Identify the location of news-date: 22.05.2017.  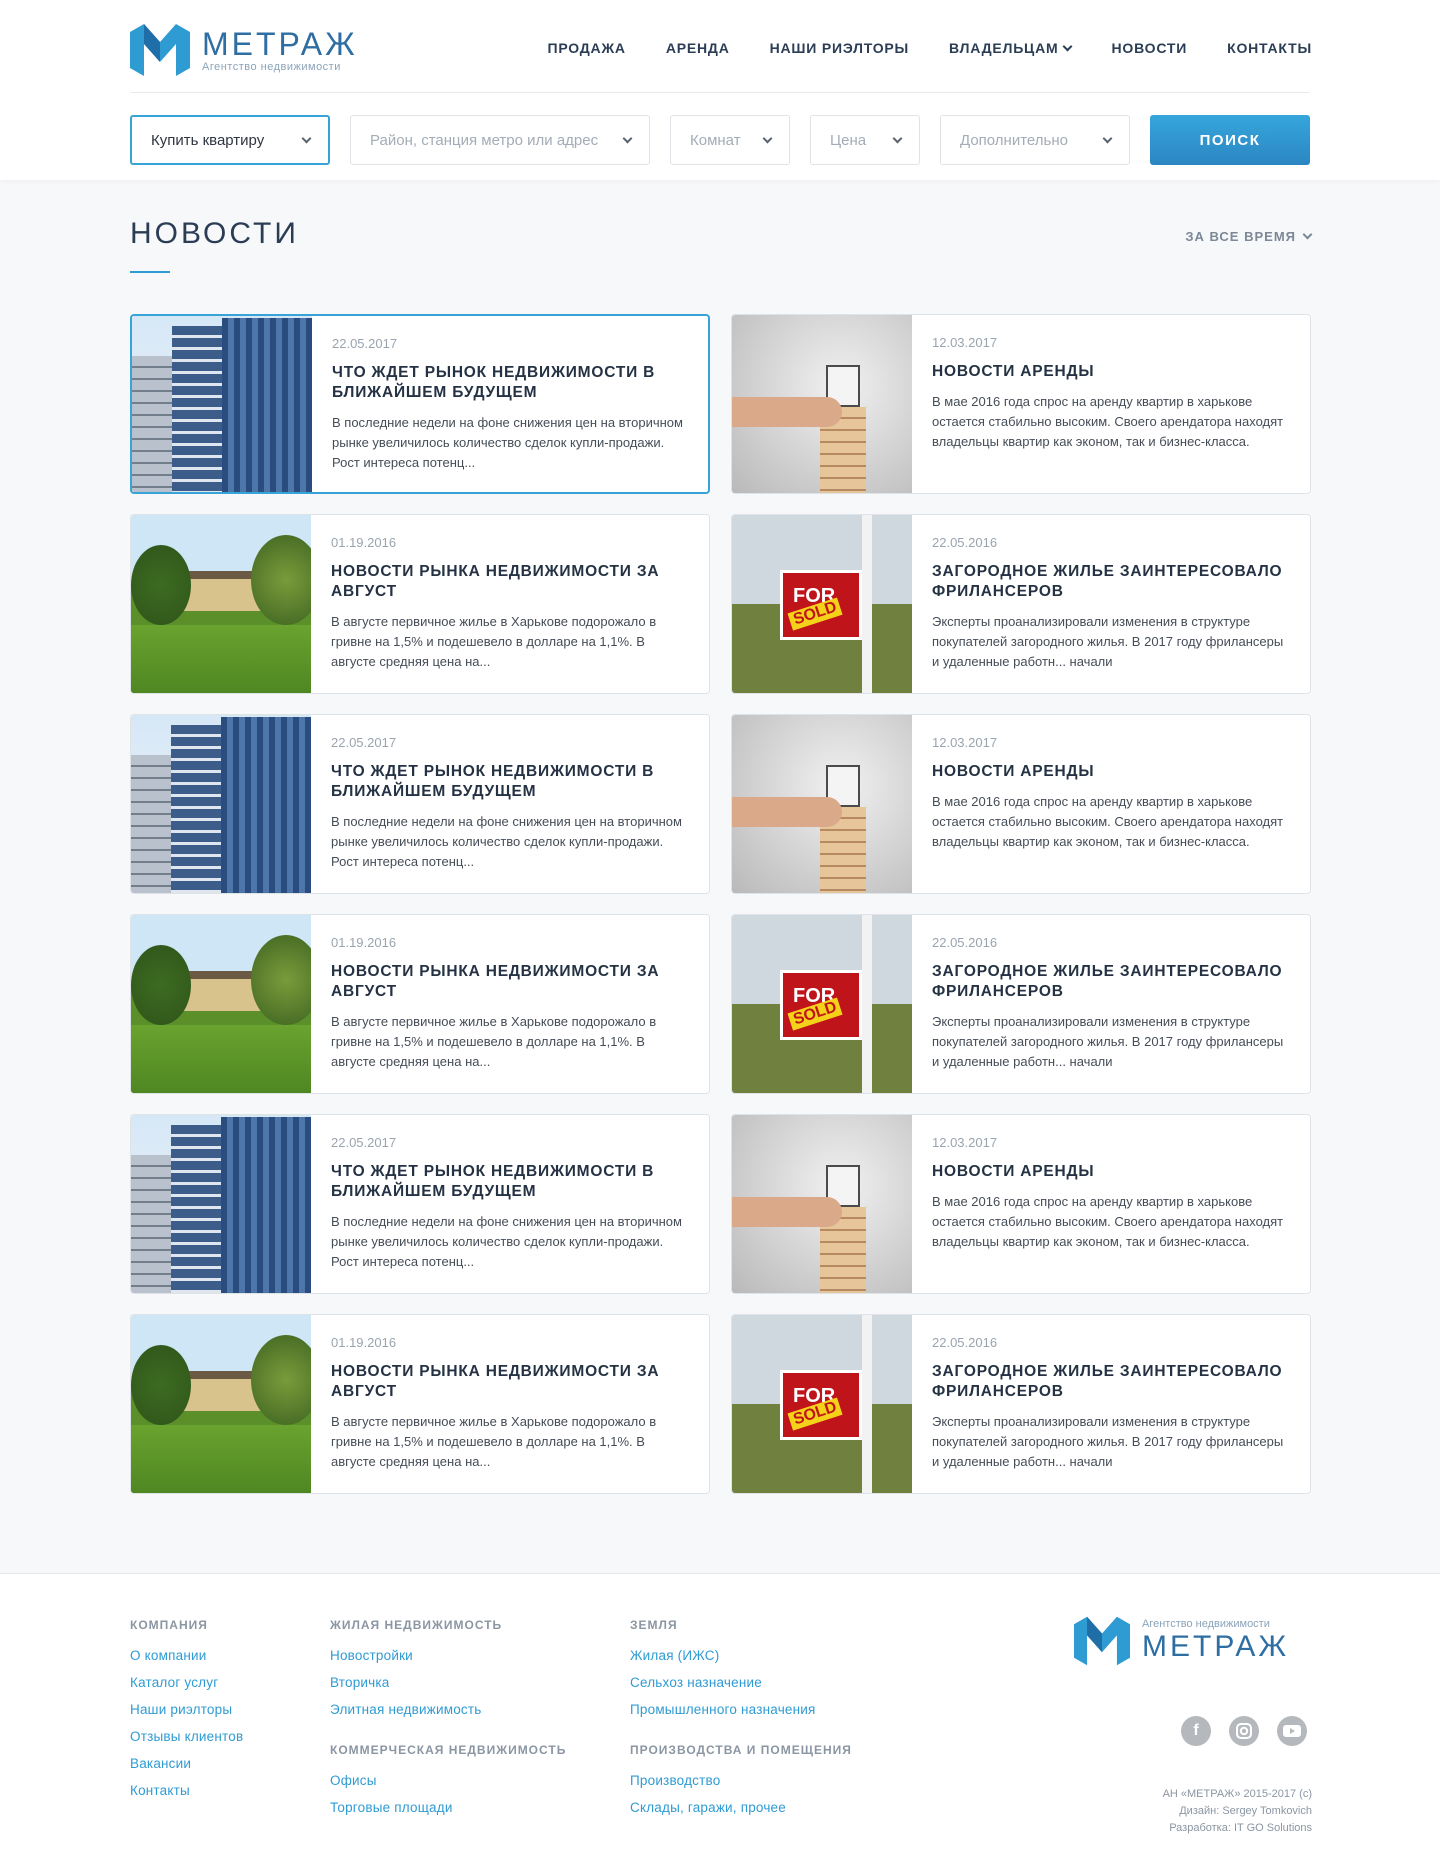
(364, 1142).